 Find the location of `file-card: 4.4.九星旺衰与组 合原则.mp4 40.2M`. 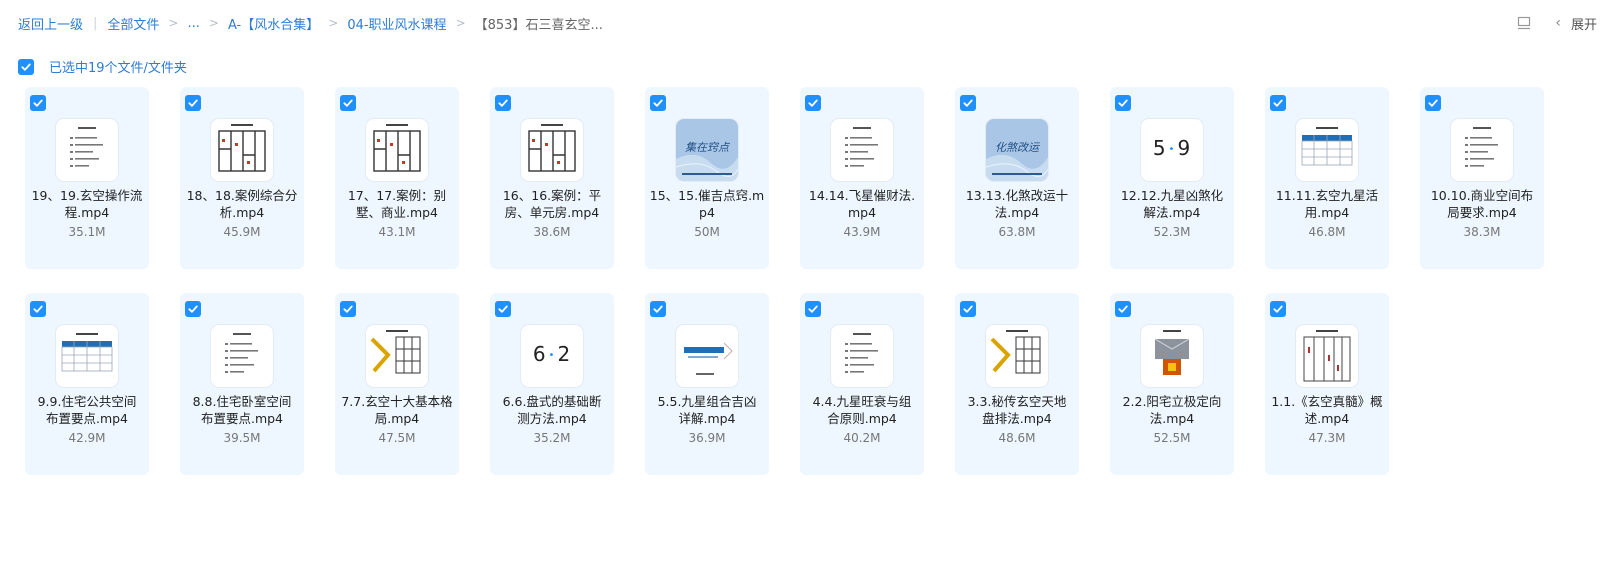

file-card: 4.4.九星旺衰与组 合原则.mp4 40.2M is located at coordinates (862, 384).